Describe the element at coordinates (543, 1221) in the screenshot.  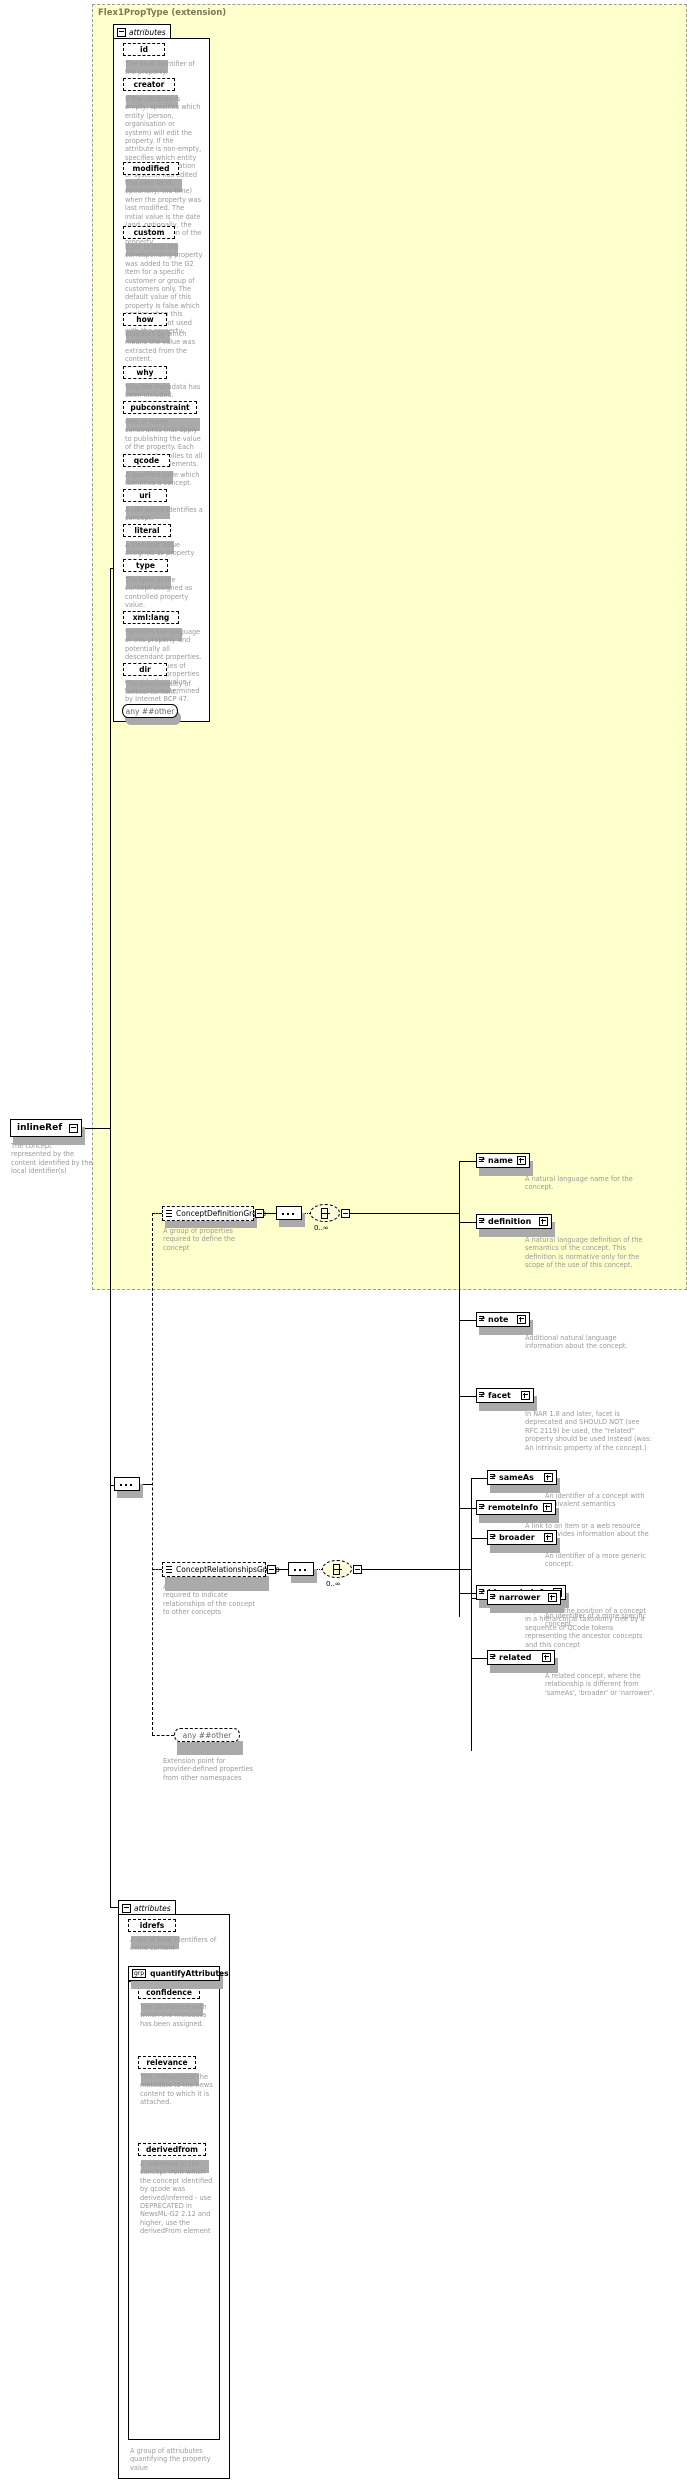
I see `element-definition-expand-icon` at that location.